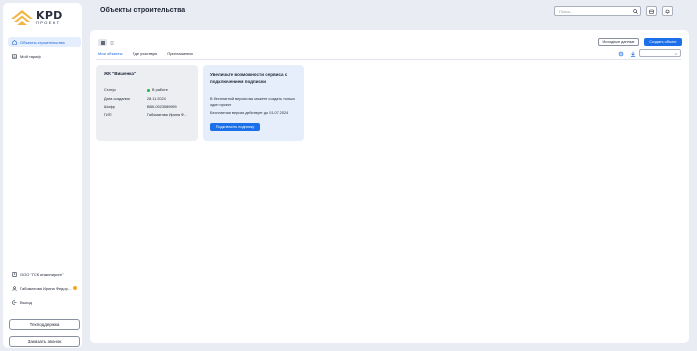  Describe the element at coordinates (22, 17) in the screenshot. I see `logo-mark-icon` at that location.